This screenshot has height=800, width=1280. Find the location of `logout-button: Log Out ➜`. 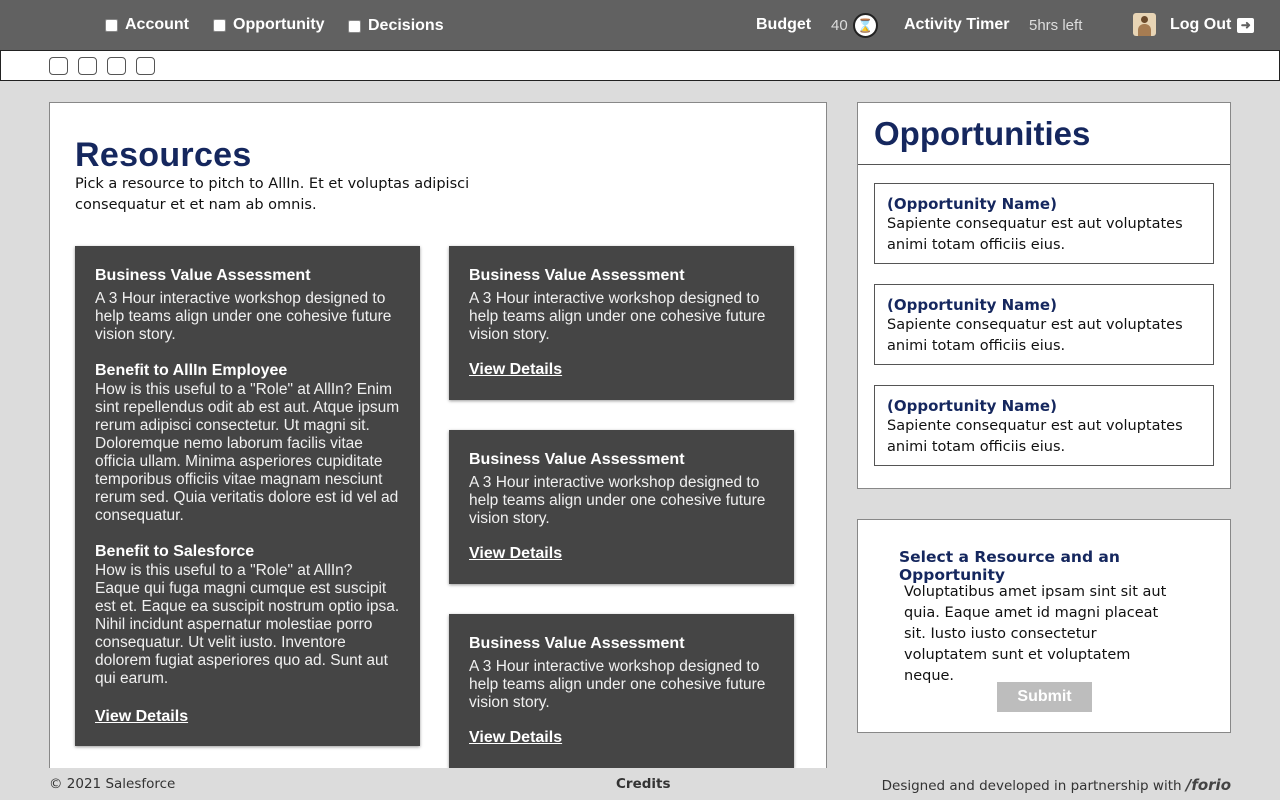

logout-button: Log Out ➜ is located at coordinates (1212, 25).